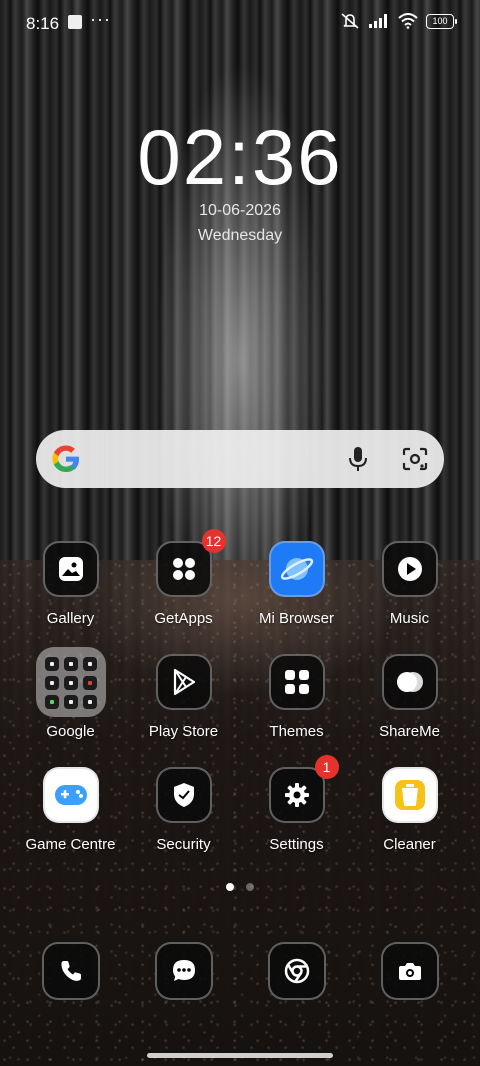 The height and width of the screenshot is (1066, 480). I want to click on status-time: 8:16, so click(43, 23).